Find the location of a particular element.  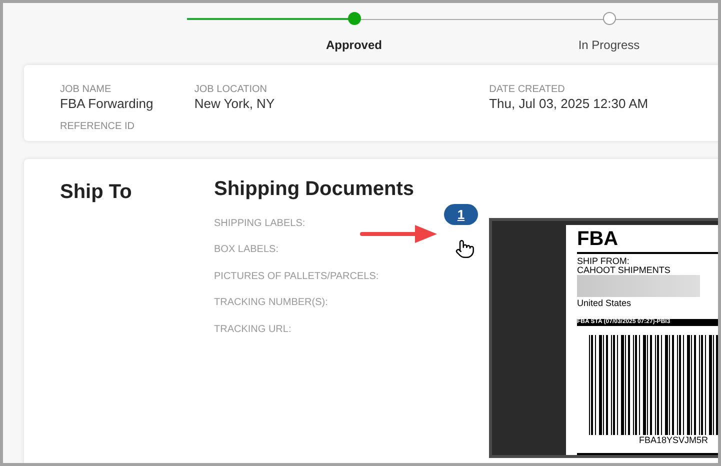

barcode-number: FBA18YSVJM5R is located at coordinates (674, 440).